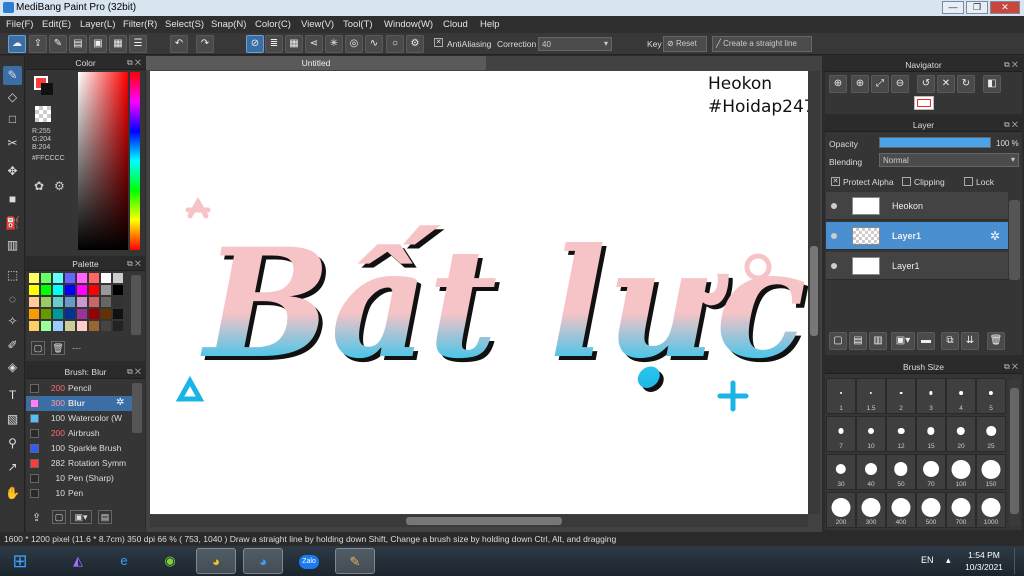  Describe the element at coordinates (575, 44) in the screenshot. I see `correction-select: 40 ▾` at that location.